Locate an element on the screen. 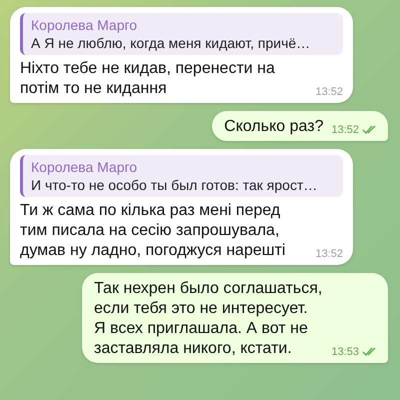  message-text: Так нехрен было соглашаться, если тебя это не интересует. Я всех приглашала. А вот не заставляла никого, кстати. is located at coordinates (209, 319).